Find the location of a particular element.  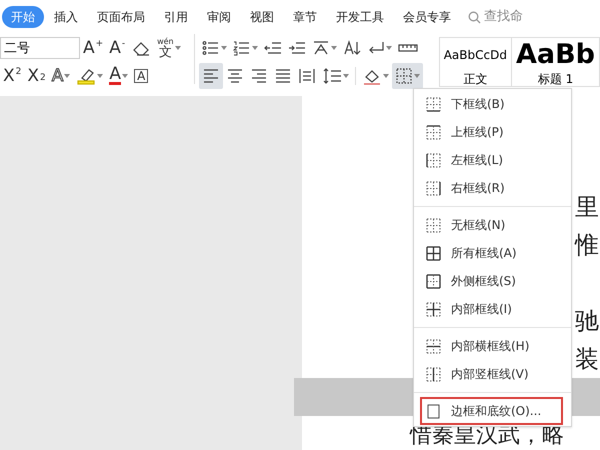

text-fragment: 惟 is located at coordinates (587, 245).